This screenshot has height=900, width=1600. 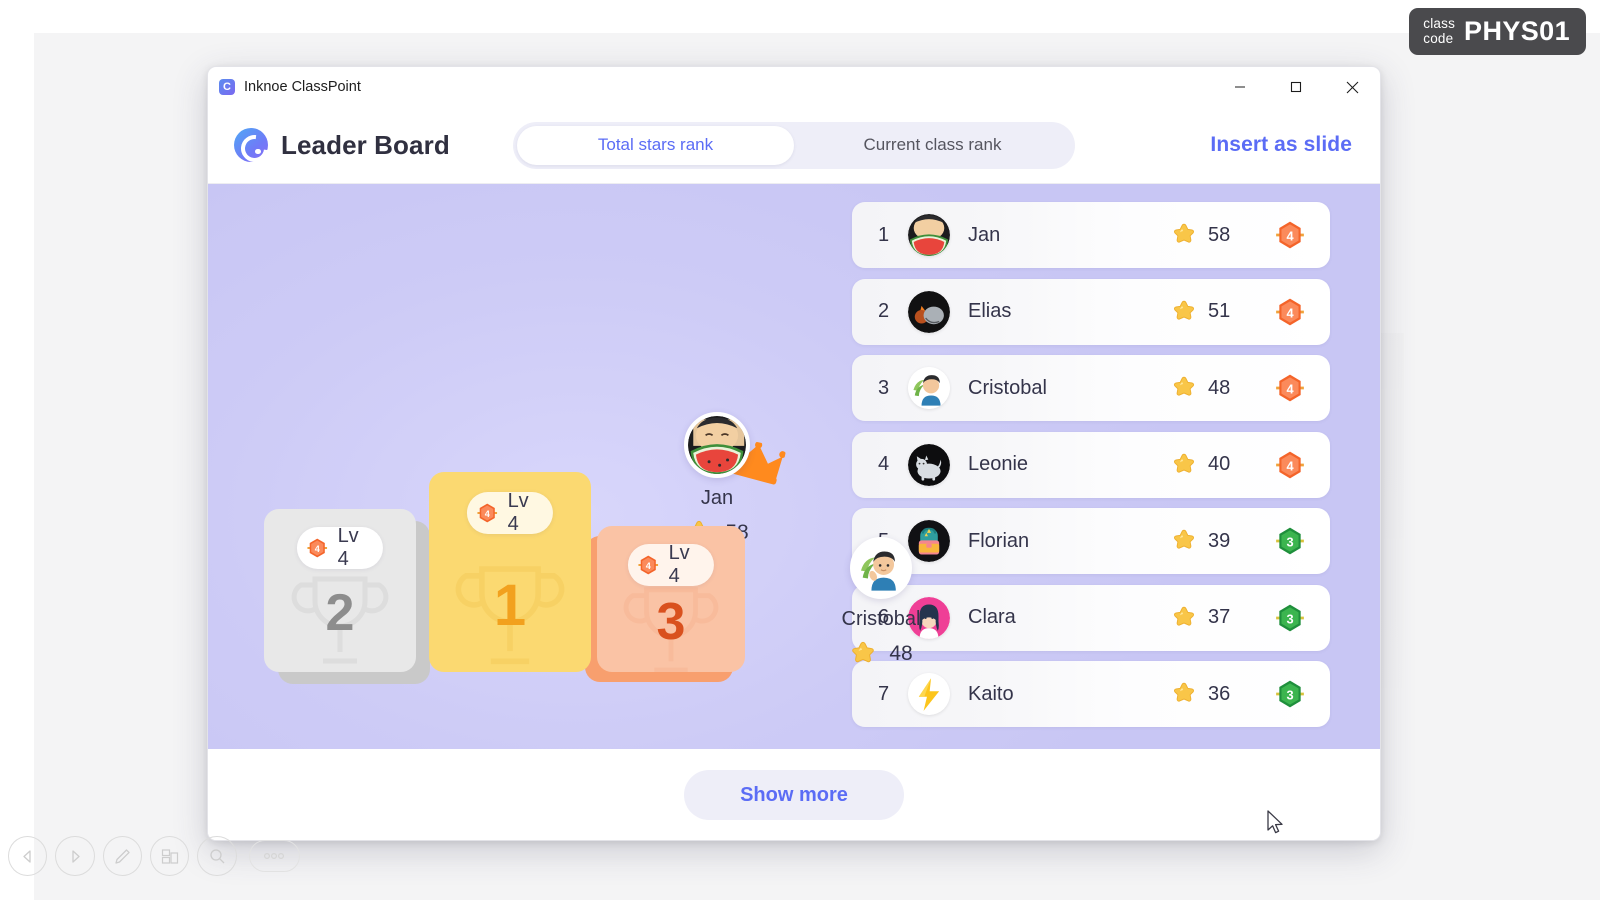 What do you see at coordinates (1203, 312) in the screenshot?
I see `star-score: 51` at bounding box center [1203, 312].